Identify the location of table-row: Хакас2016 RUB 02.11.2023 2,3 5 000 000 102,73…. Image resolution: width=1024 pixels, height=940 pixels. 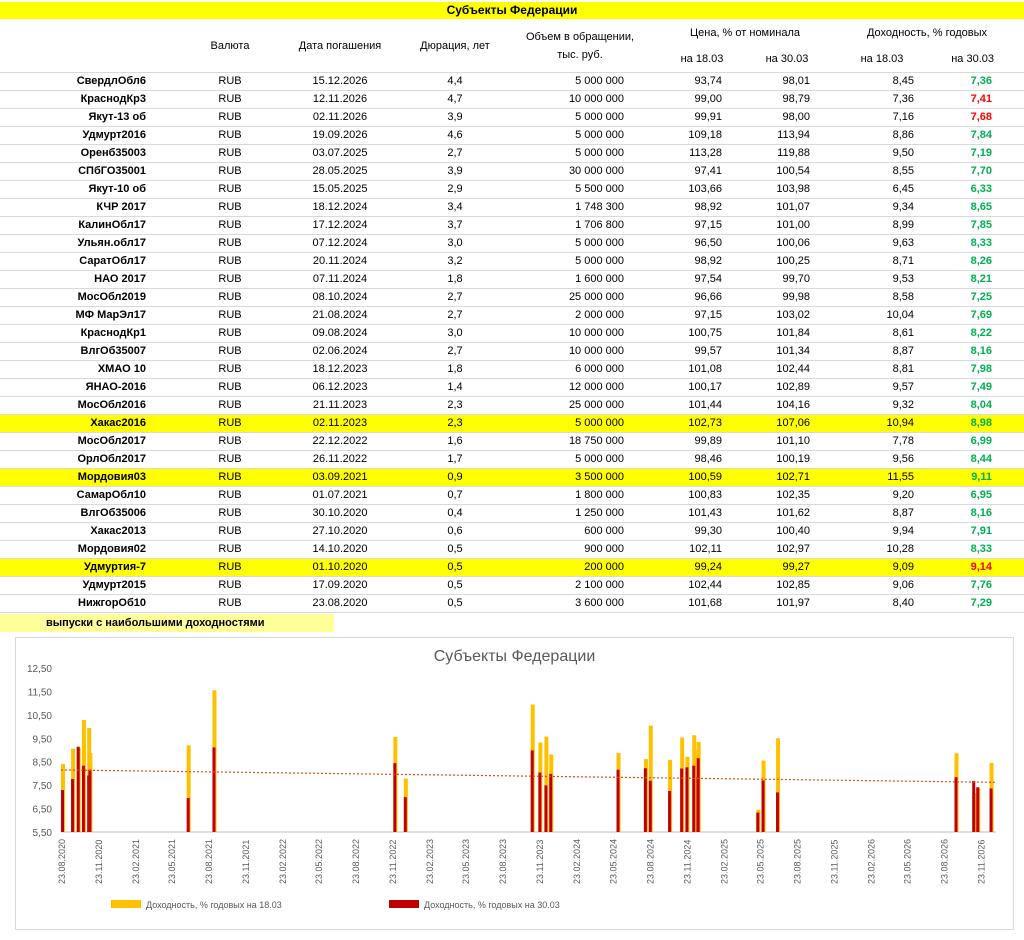
(512, 423).